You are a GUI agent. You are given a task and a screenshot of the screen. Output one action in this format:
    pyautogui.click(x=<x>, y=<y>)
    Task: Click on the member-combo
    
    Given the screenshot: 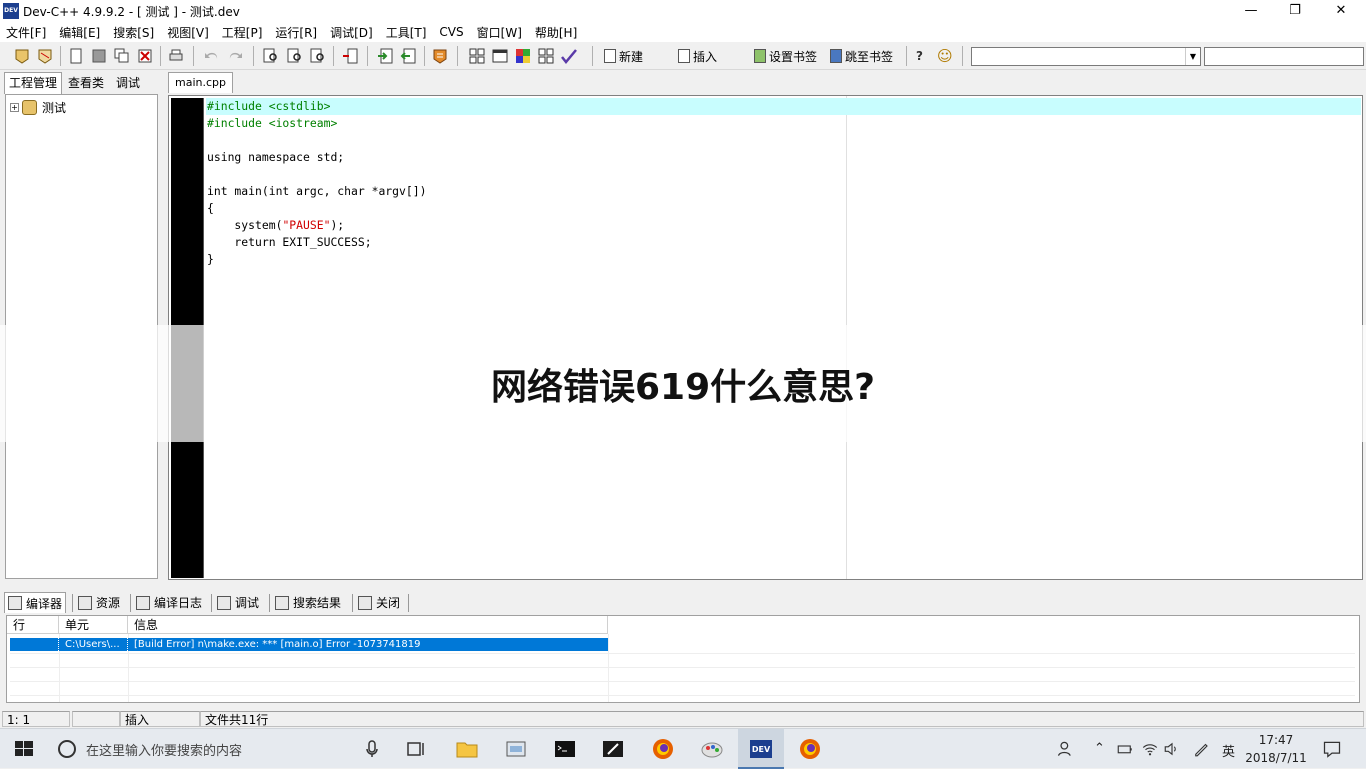 What is the action you would take?
    pyautogui.click(x=1284, y=56)
    